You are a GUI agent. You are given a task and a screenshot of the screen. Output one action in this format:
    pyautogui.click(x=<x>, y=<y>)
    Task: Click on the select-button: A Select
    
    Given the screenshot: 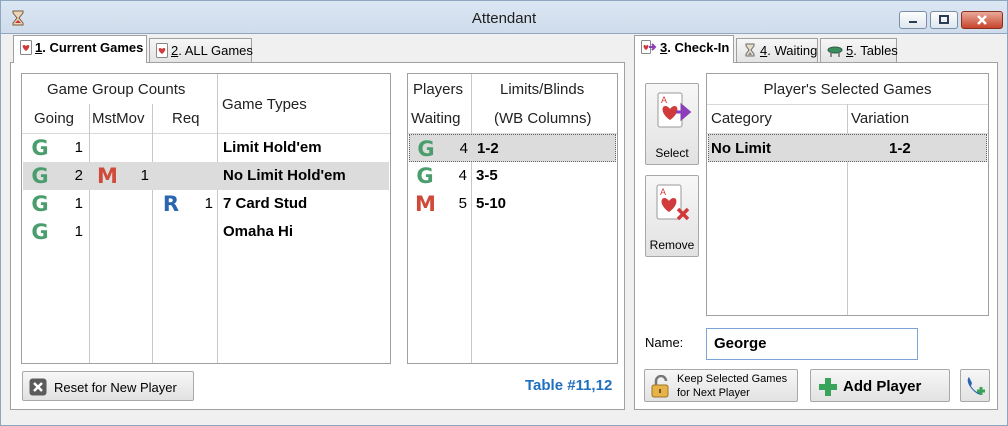 What is the action you would take?
    pyautogui.click(x=672, y=124)
    